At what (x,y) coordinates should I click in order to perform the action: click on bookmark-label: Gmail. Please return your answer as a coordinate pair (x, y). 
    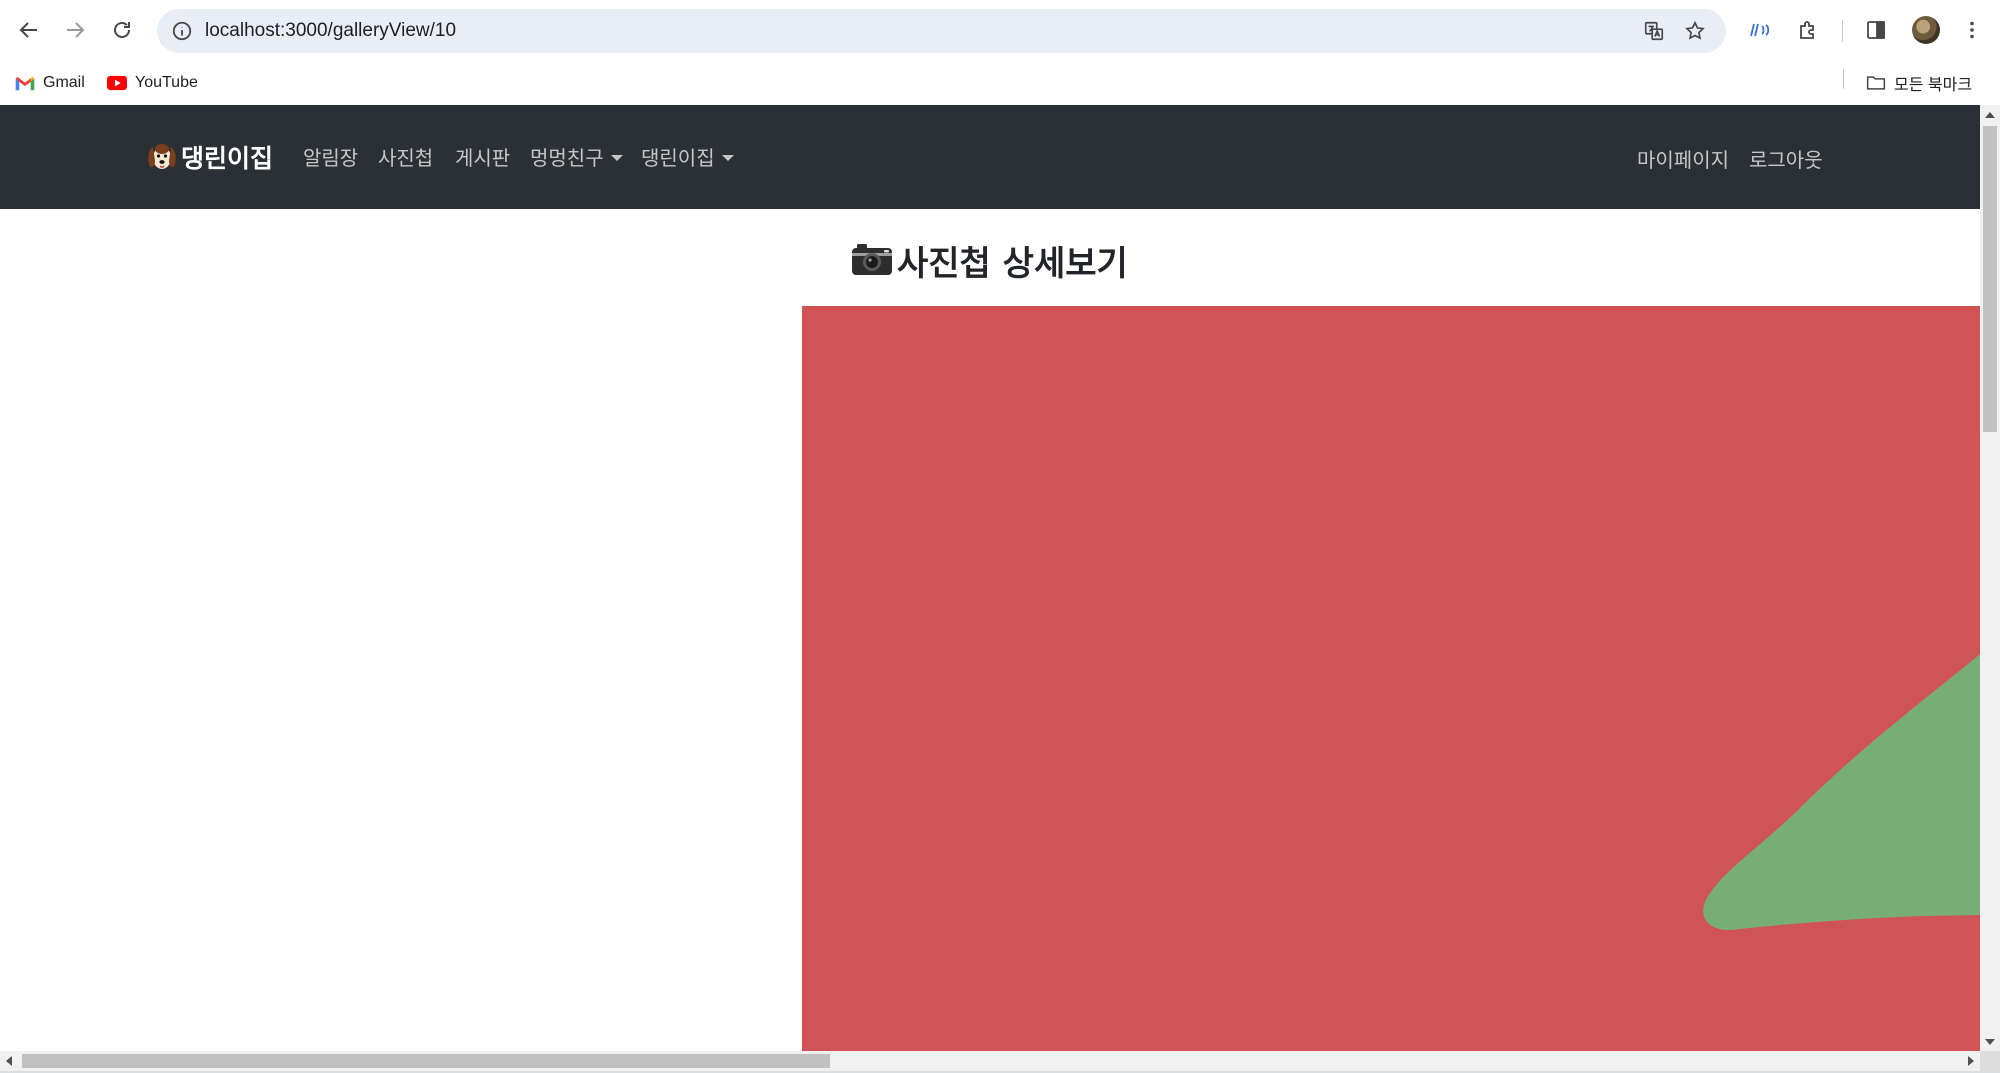
    Looking at the image, I should click on (64, 82).